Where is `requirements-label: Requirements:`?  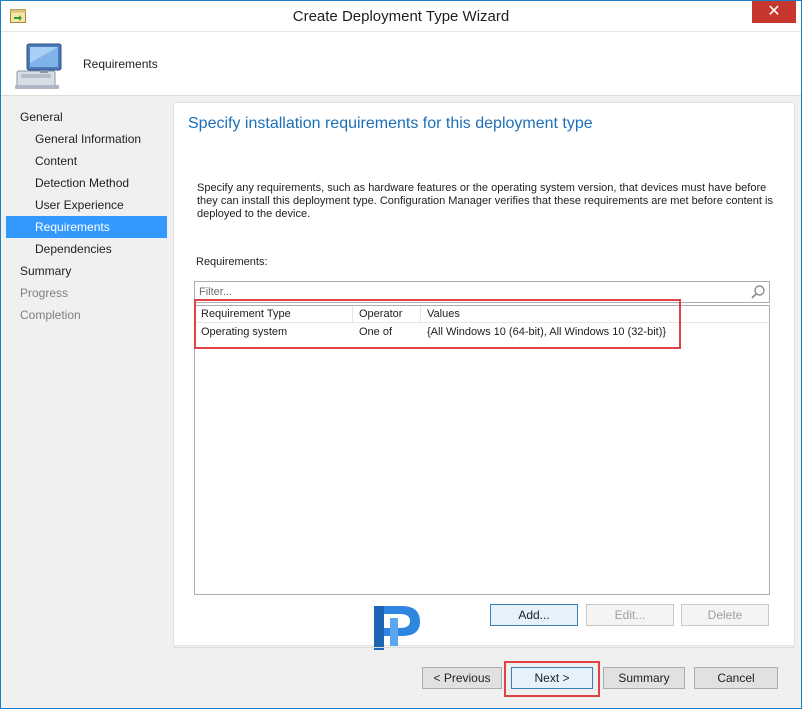 requirements-label: Requirements: is located at coordinates (232, 262).